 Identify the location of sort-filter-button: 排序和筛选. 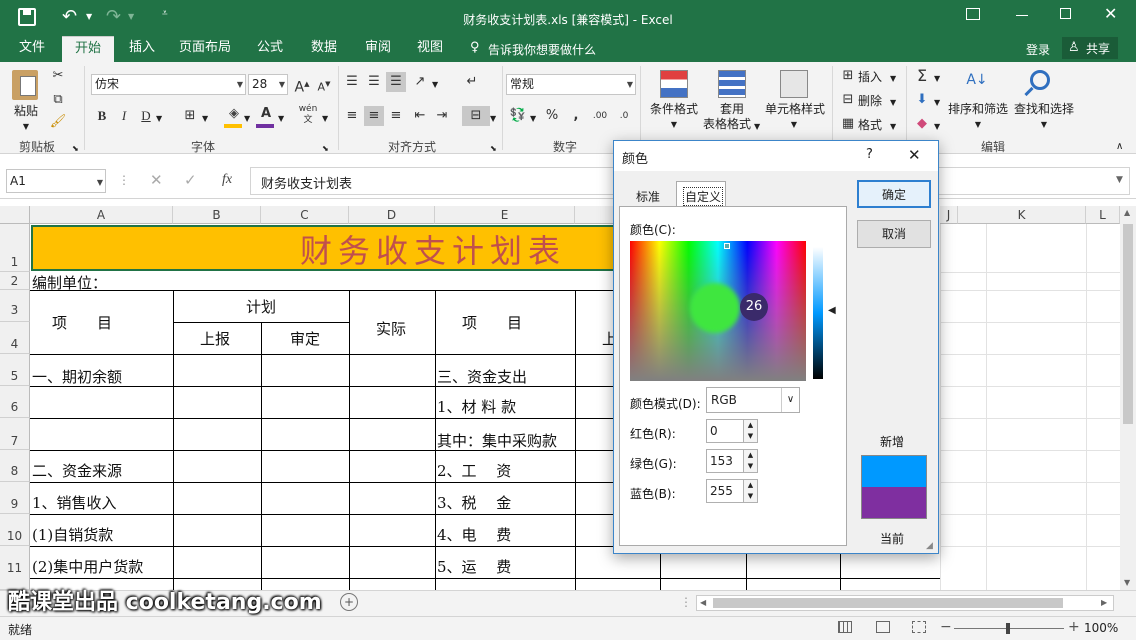
(978, 109).